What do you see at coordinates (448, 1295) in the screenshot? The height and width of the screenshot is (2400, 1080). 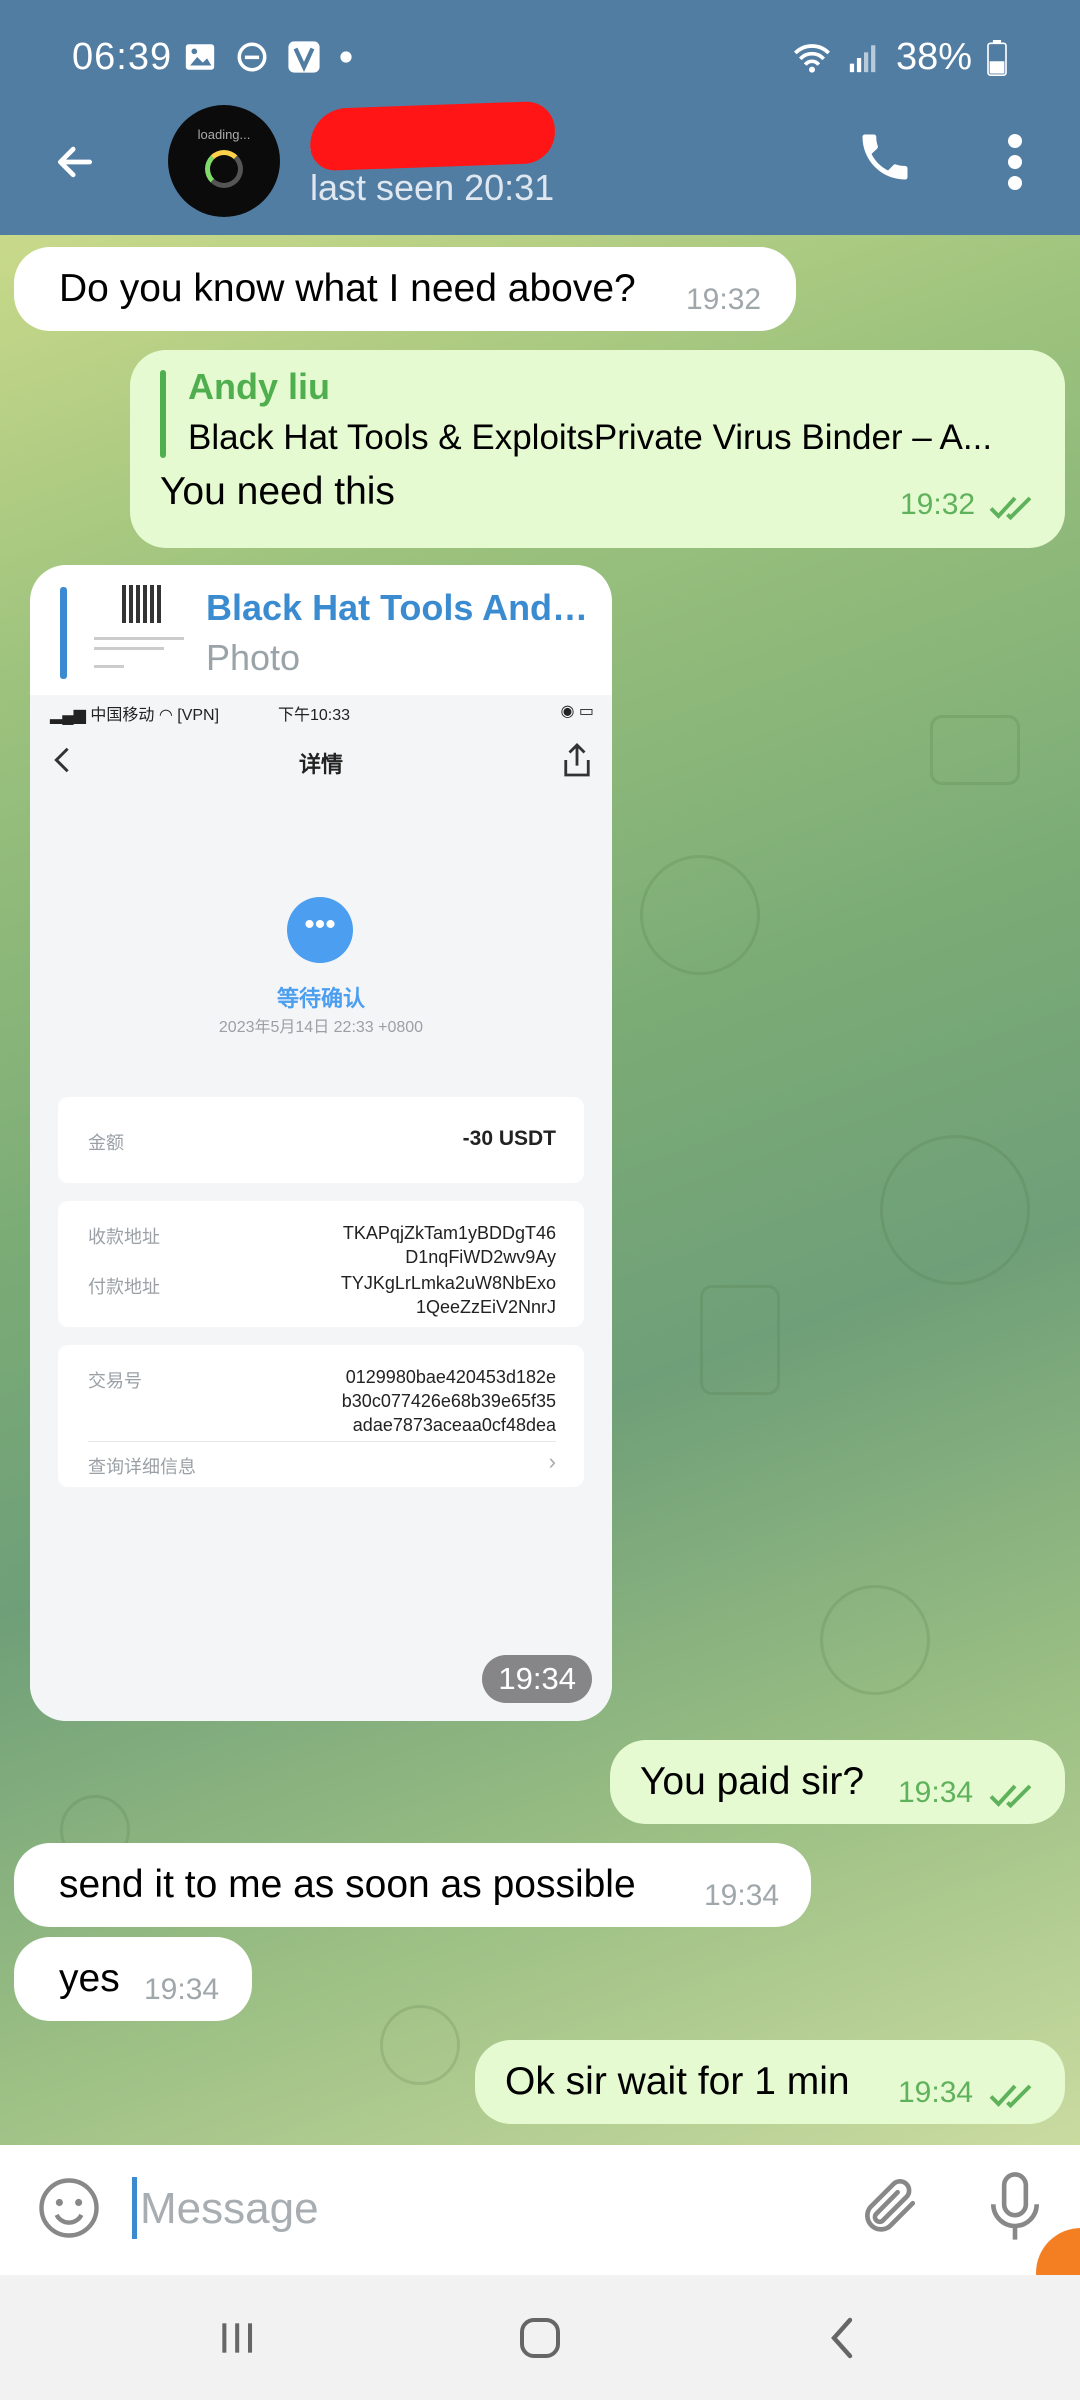 I see `from-address: TYJKgLrLmka2uW8NbExo1QeeZzEiV2NnrJ` at bounding box center [448, 1295].